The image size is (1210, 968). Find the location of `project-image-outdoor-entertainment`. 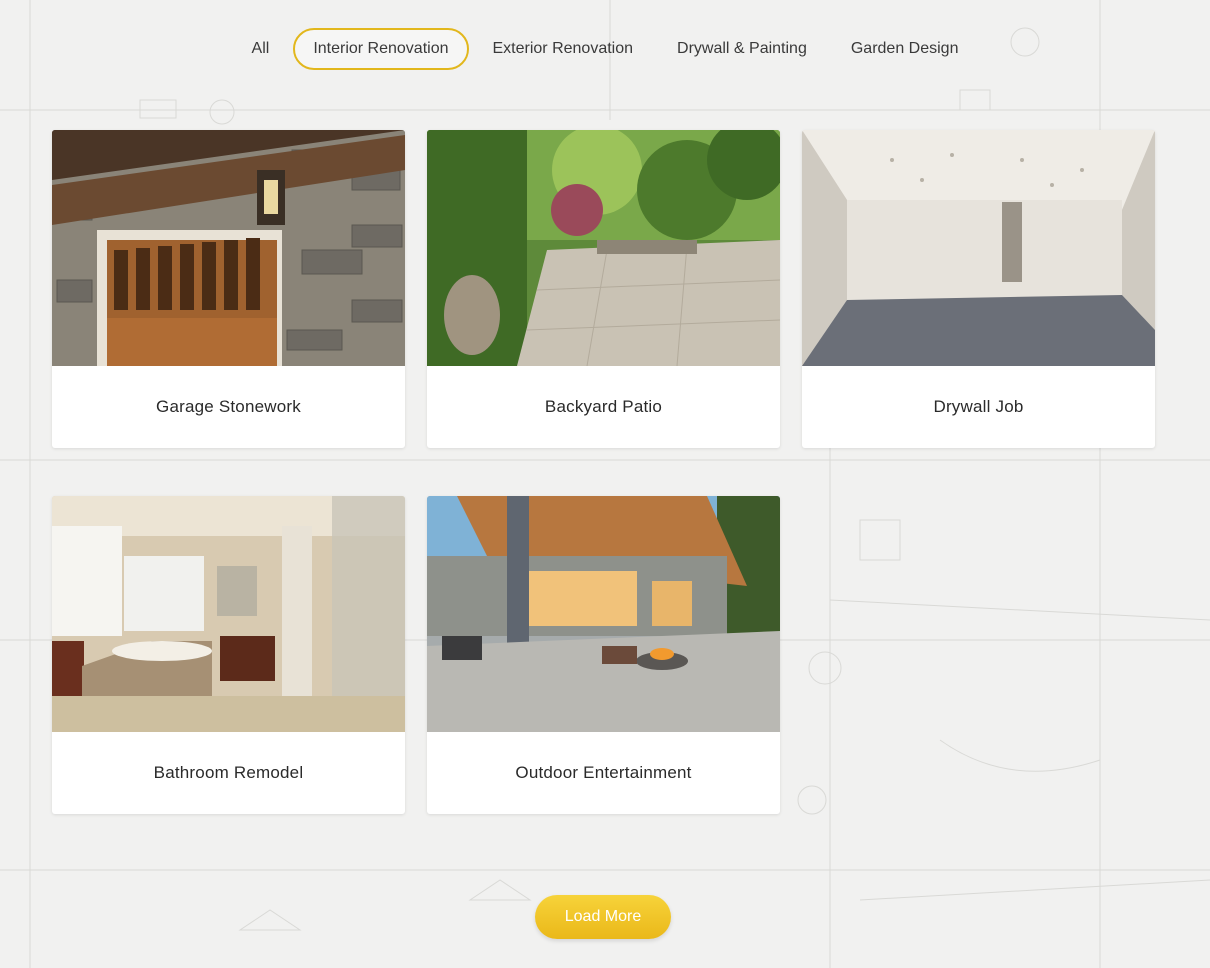

project-image-outdoor-entertainment is located at coordinates (603, 614).